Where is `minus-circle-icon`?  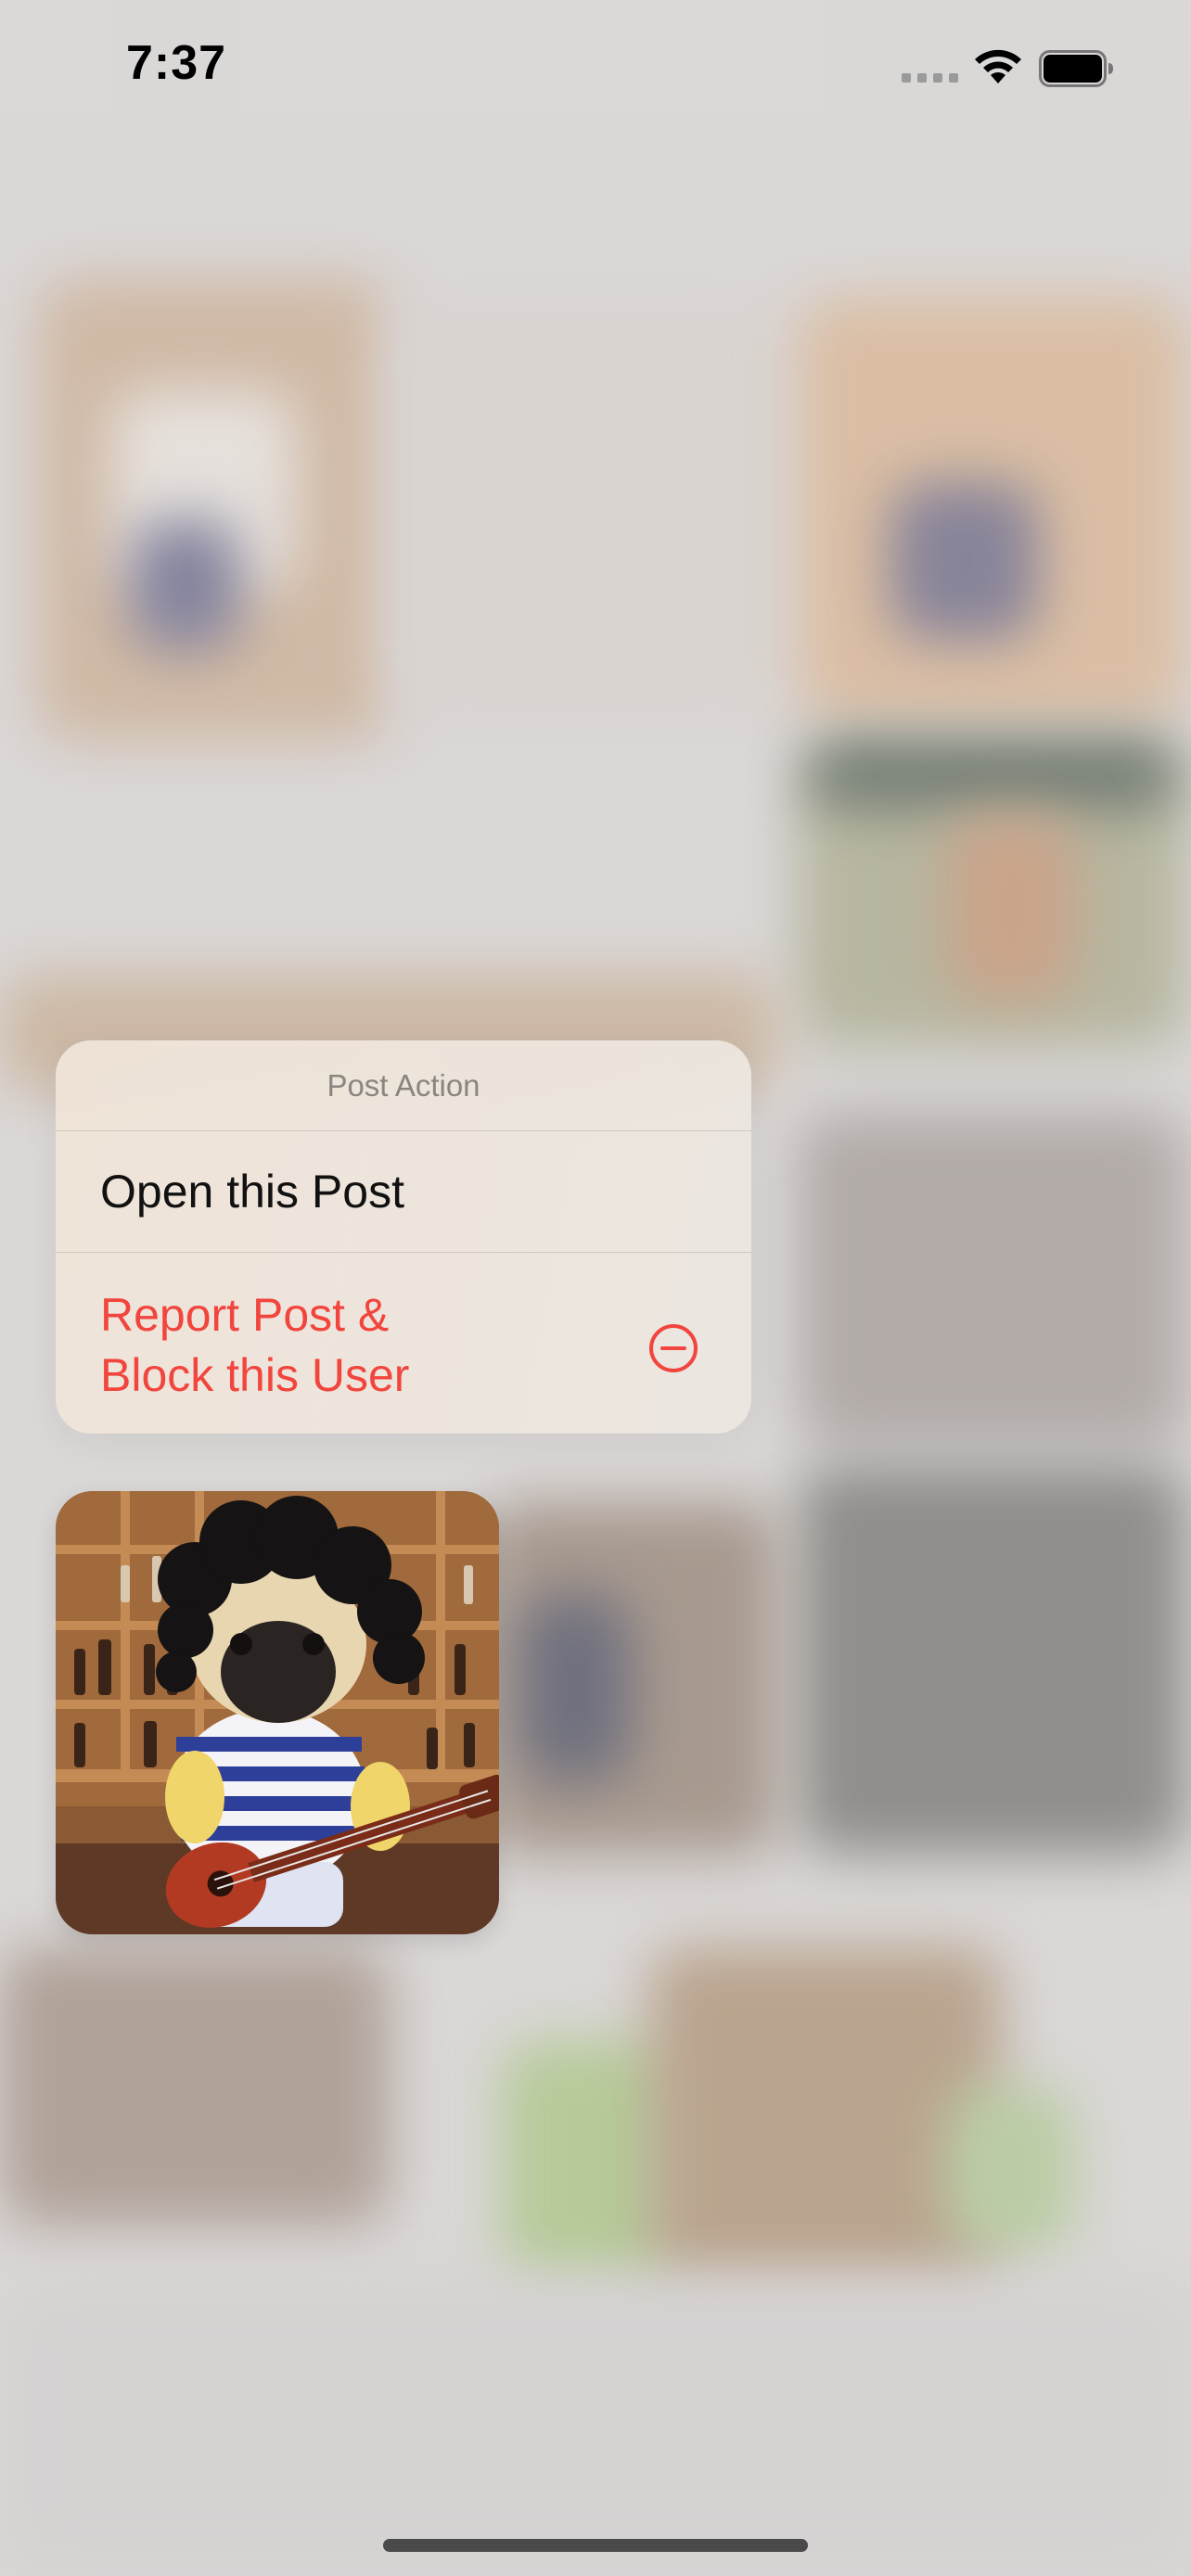
minus-circle-icon is located at coordinates (673, 1348).